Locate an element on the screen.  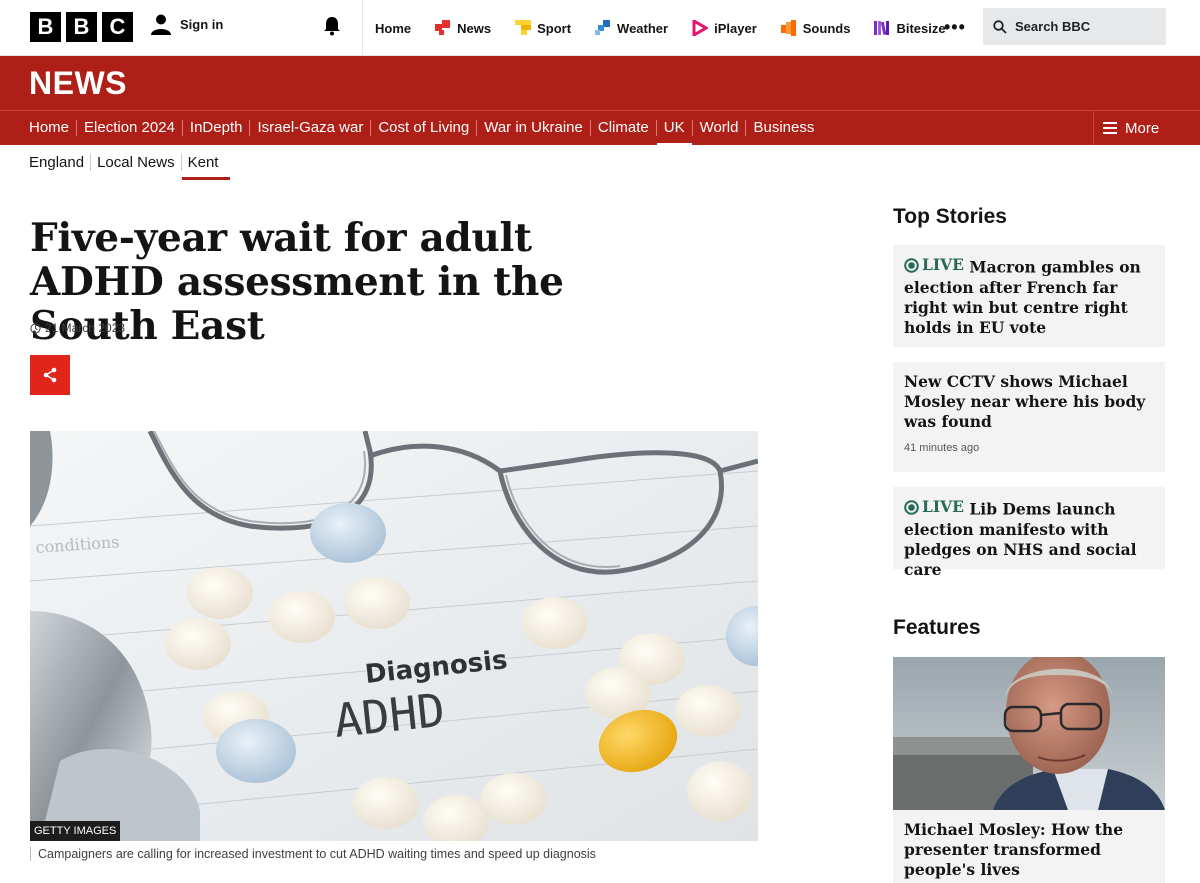
feature-portrait-image is located at coordinates (1029, 733).